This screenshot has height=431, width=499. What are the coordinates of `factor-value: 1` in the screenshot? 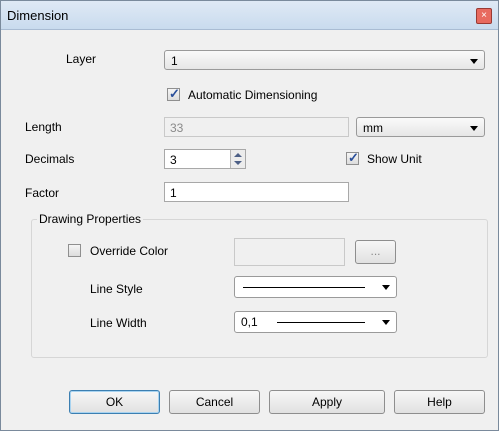 It's located at (173, 193).